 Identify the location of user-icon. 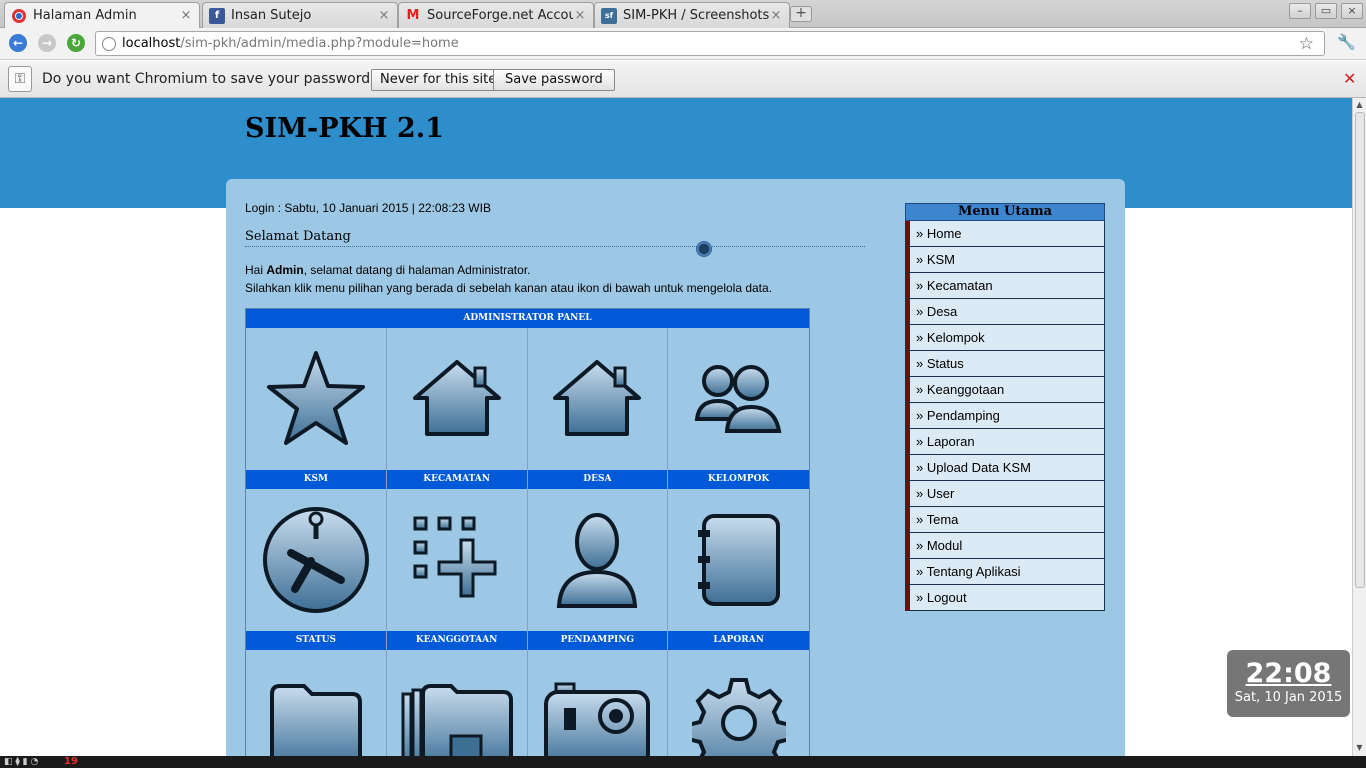
(597, 560).